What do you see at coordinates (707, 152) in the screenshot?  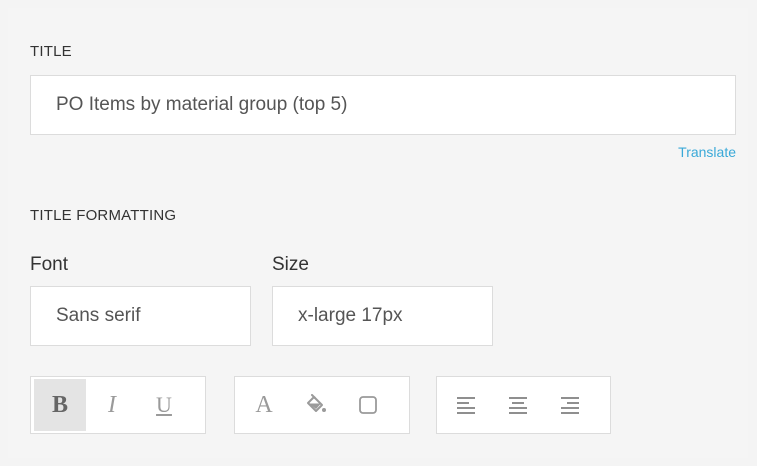 I see `translate-link: Translate` at bounding box center [707, 152].